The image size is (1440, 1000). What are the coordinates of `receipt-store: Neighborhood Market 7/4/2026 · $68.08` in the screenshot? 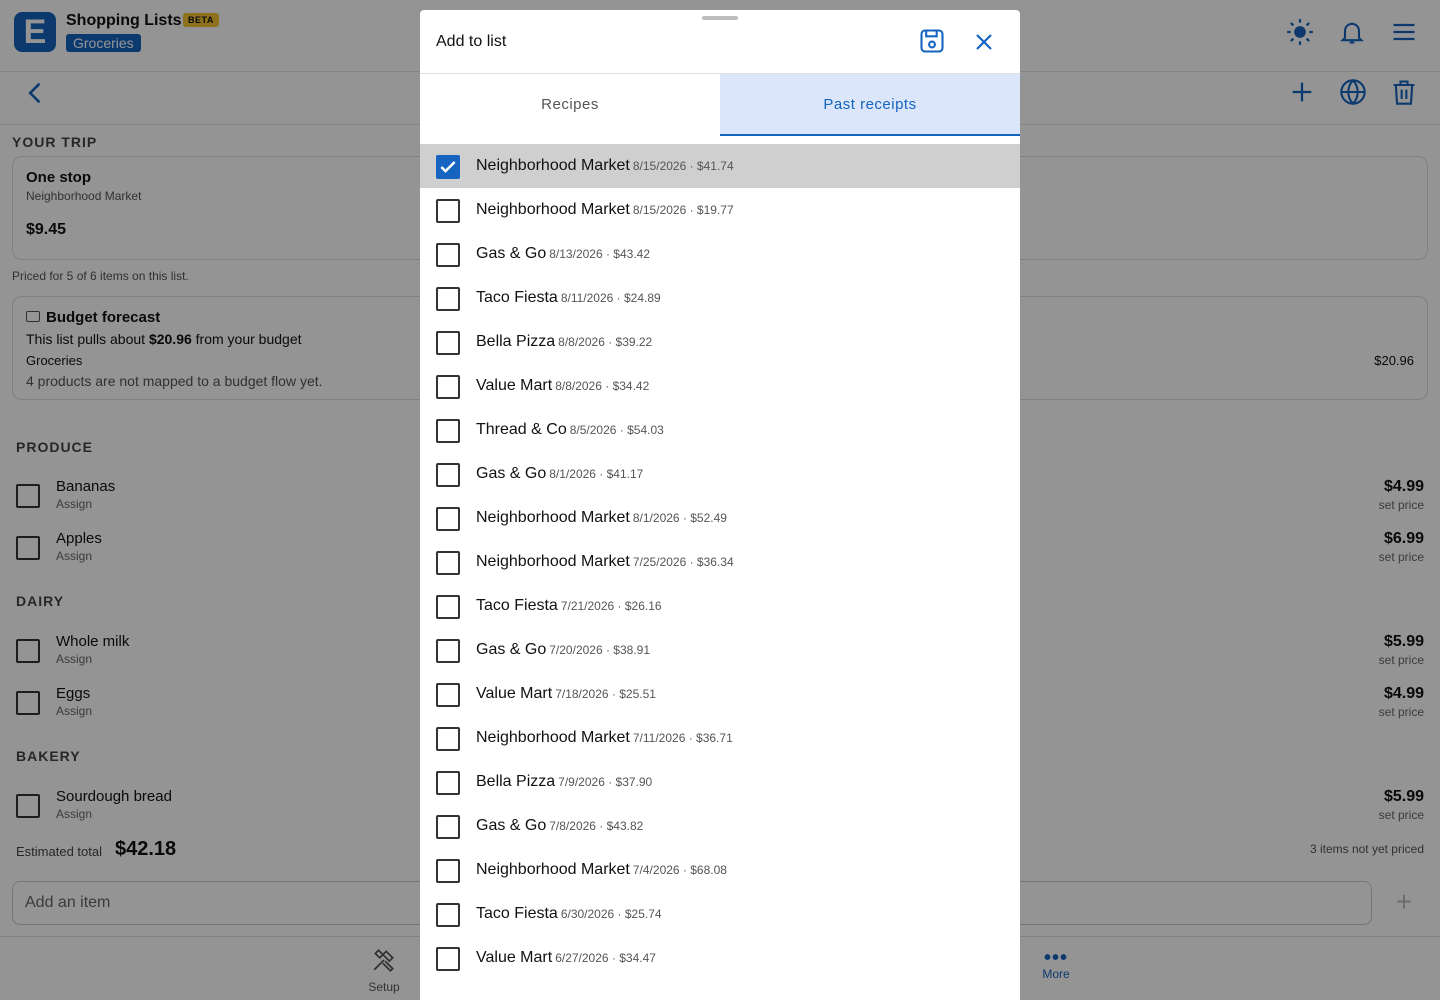 It's located at (601, 870).